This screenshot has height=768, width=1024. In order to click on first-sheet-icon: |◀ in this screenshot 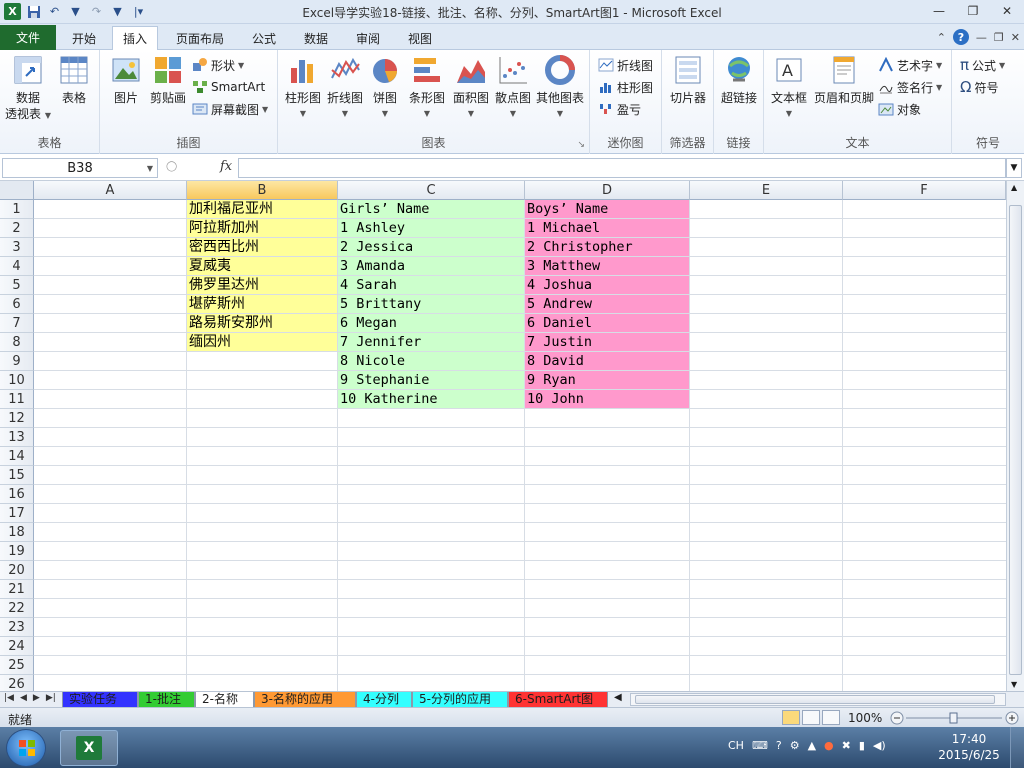, I will do `click(9, 698)`.